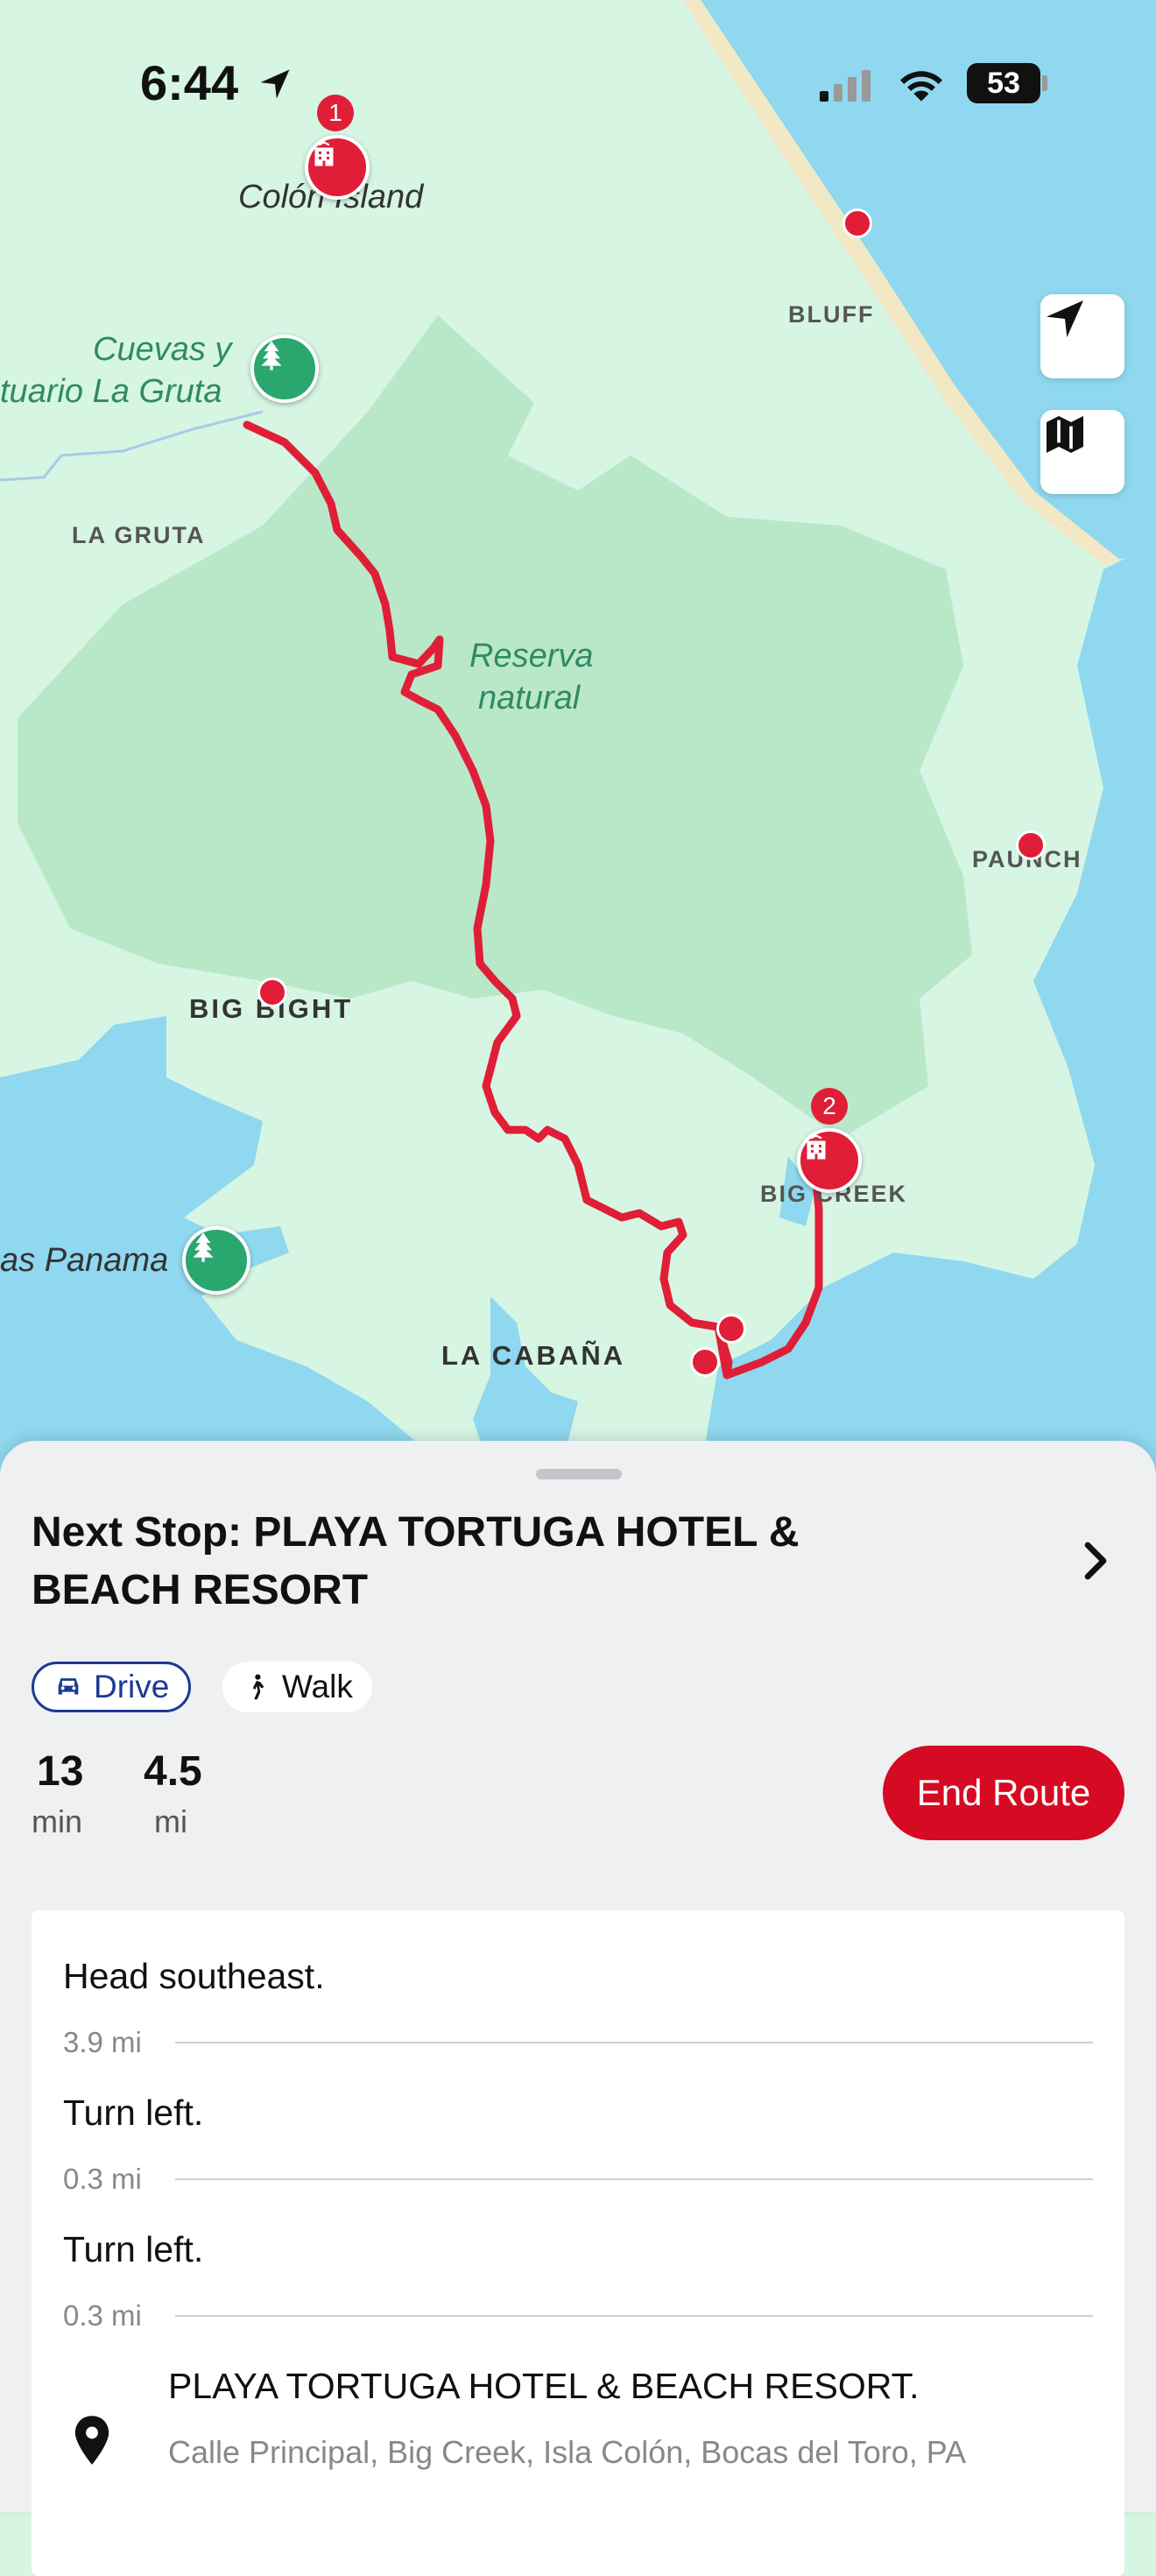  What do you see at coordinates (111, 391) in the screenshot?
I see `map-label-cuevas-line2: tuario La Gruta` at bounding box center [111, 391].